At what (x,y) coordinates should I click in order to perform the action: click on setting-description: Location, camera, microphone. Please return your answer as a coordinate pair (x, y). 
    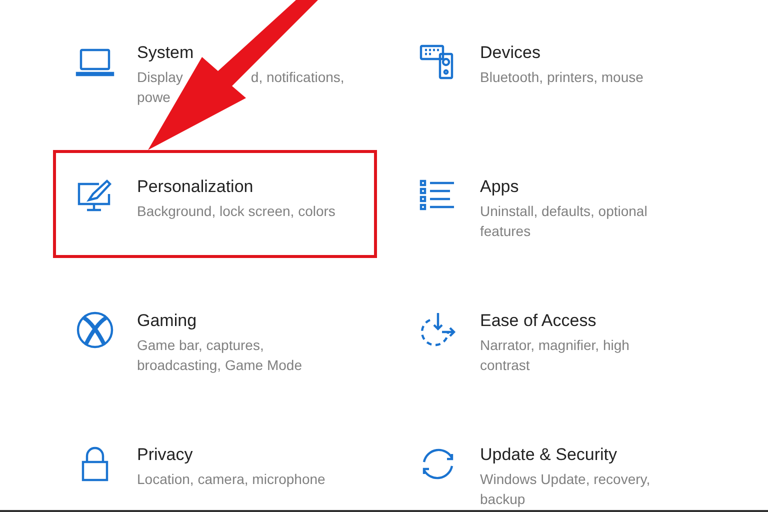
    Looking at the image, I should click on (231, 479).